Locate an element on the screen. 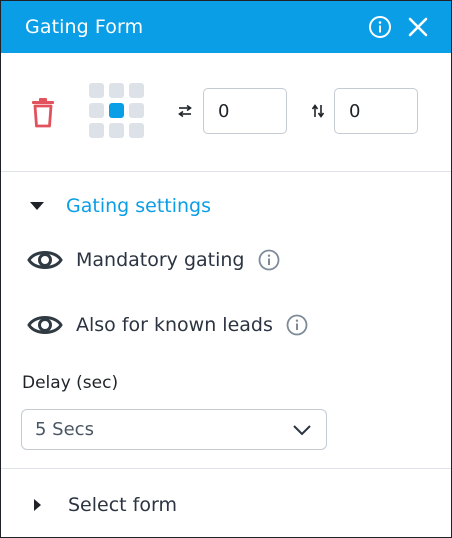  delay-select: 5 Secs is located at coordinates (174, 429).